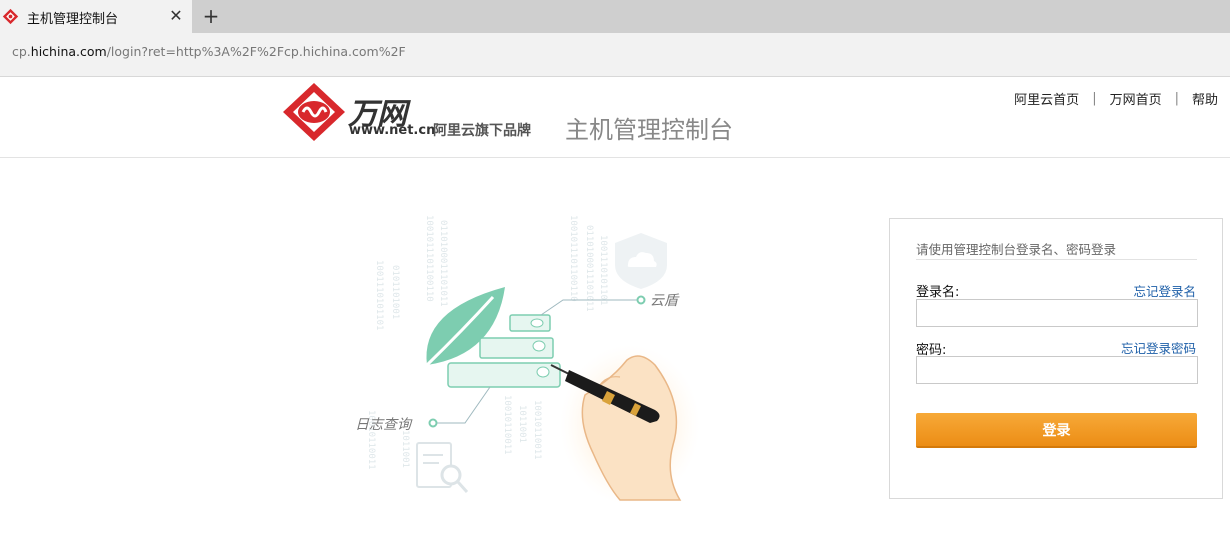 This screenshot has height=547, width=1230. What do you see at coordinates (392, 130) in the screenshot?
I see `brand-url: www.net.cn` at bounding box center [392, 130].